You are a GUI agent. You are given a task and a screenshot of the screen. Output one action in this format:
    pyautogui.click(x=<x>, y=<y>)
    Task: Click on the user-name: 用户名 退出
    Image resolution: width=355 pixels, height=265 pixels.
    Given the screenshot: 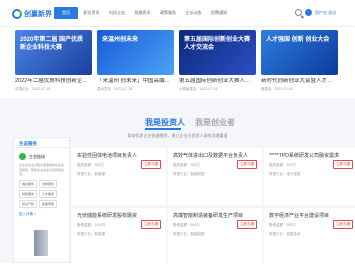 What is the action you would take?
    pyautogui.click(x=325, y=13)
    